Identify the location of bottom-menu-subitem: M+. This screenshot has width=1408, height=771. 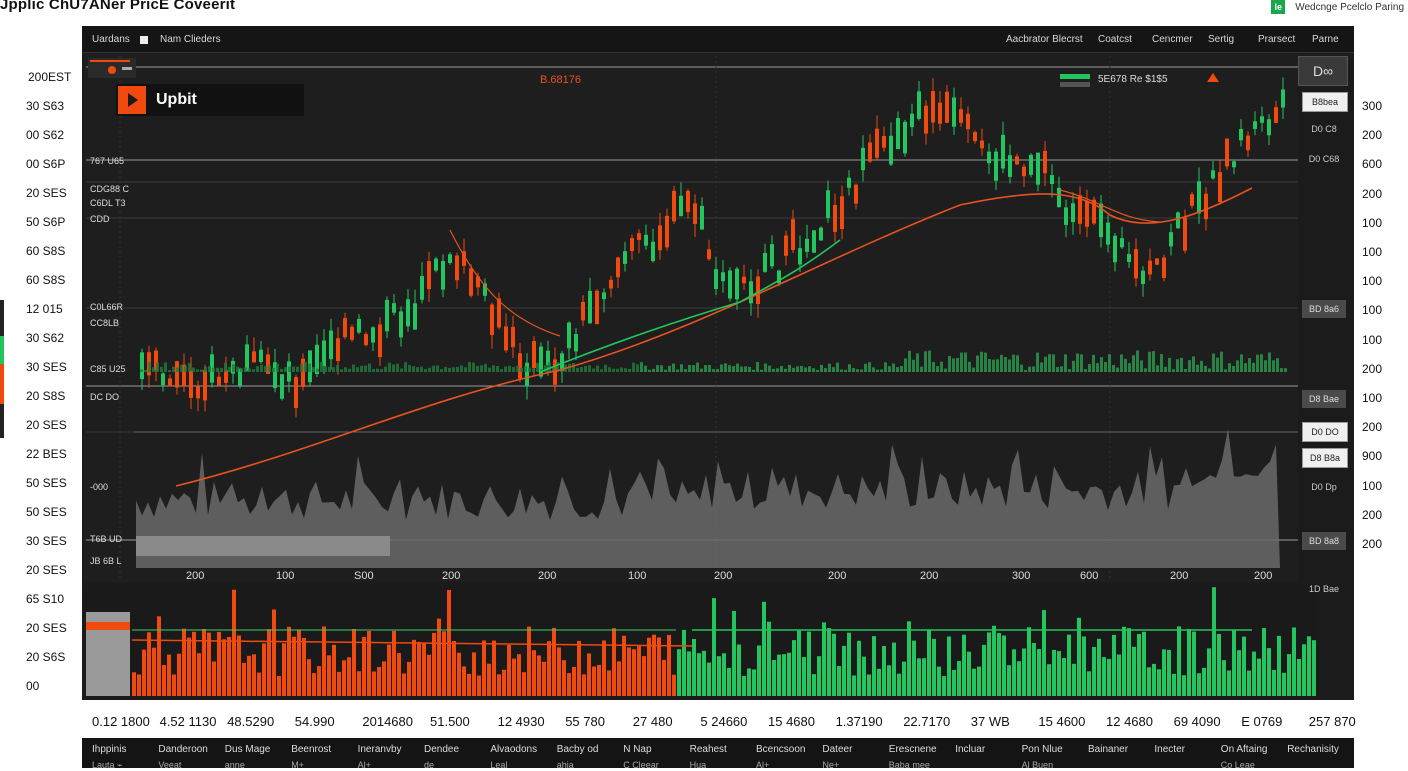
(297, 765).